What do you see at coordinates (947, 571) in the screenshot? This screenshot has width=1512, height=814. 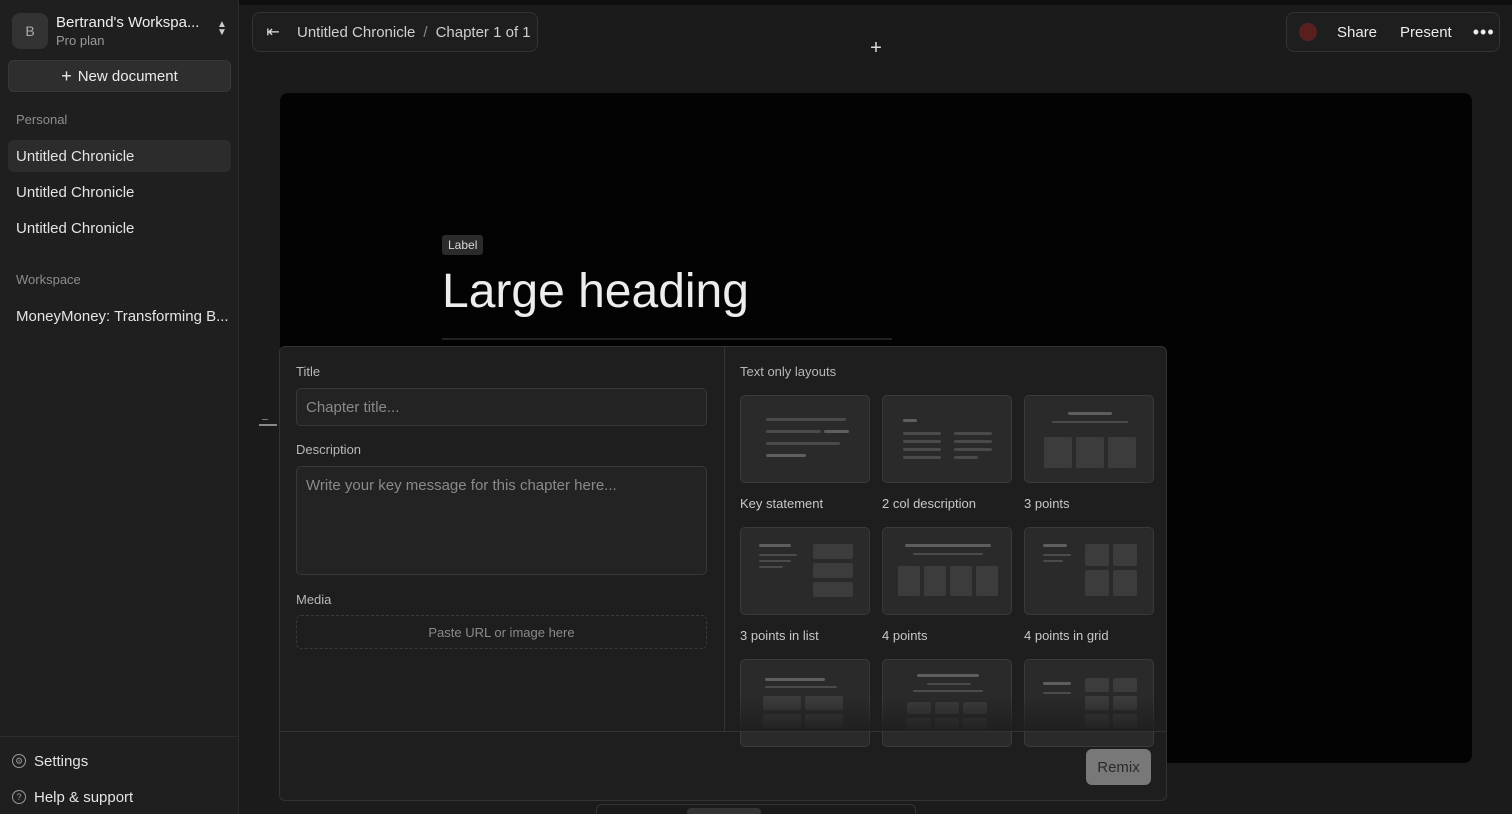 I see `layout-card-4-points` at bounding box center [947, 571].